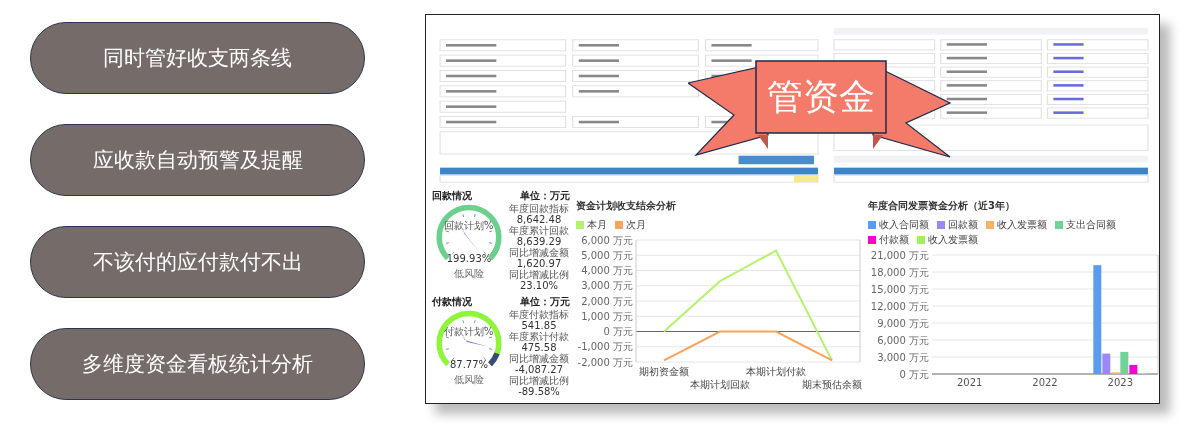 This screenshot has height=441, width=1200. Describe the element at coordinates (539, 219) in the screenshot. I see `stat-value: 8,642.48` at that location.